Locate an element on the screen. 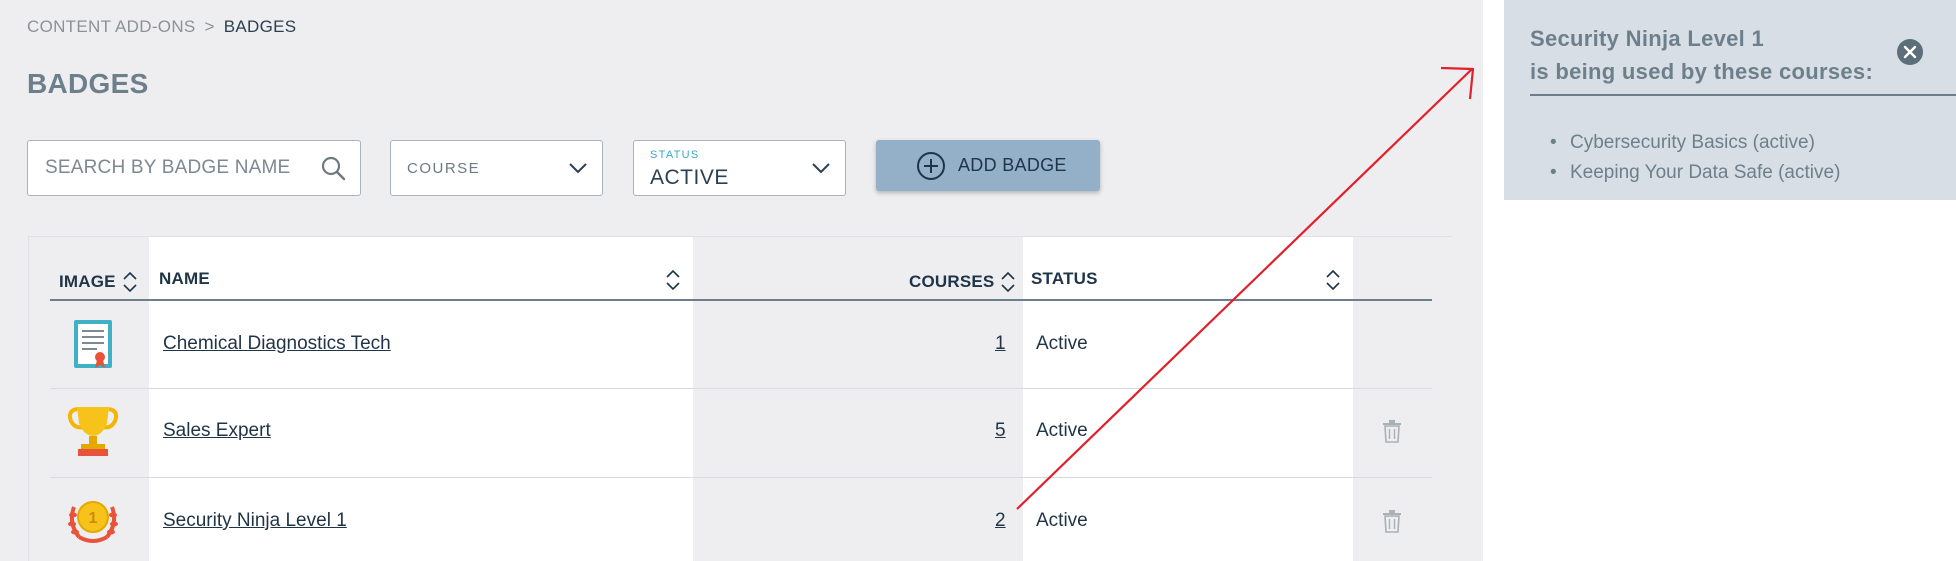  course-dropdown-label: COURSE is located at coordinates (444, 168).